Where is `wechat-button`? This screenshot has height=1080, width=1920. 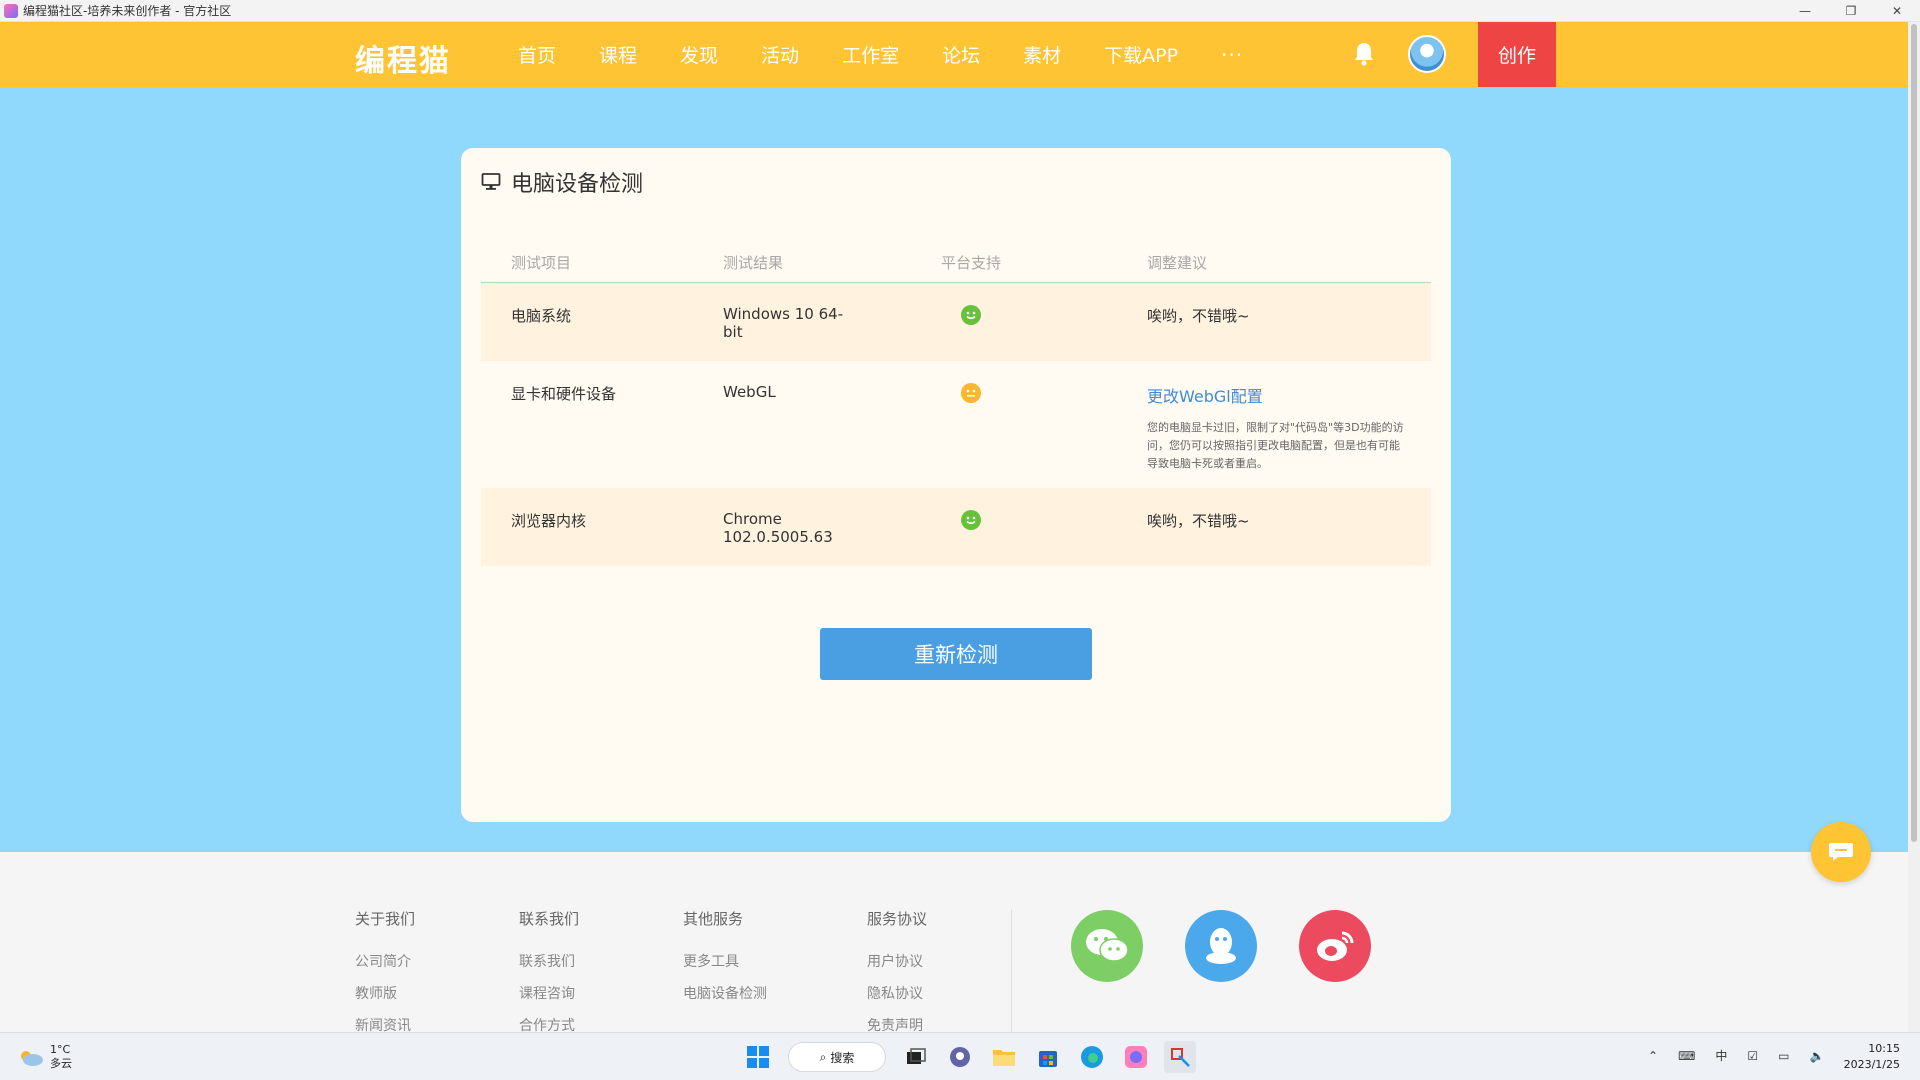
wechat-button is located at coordinates (1107, 946).